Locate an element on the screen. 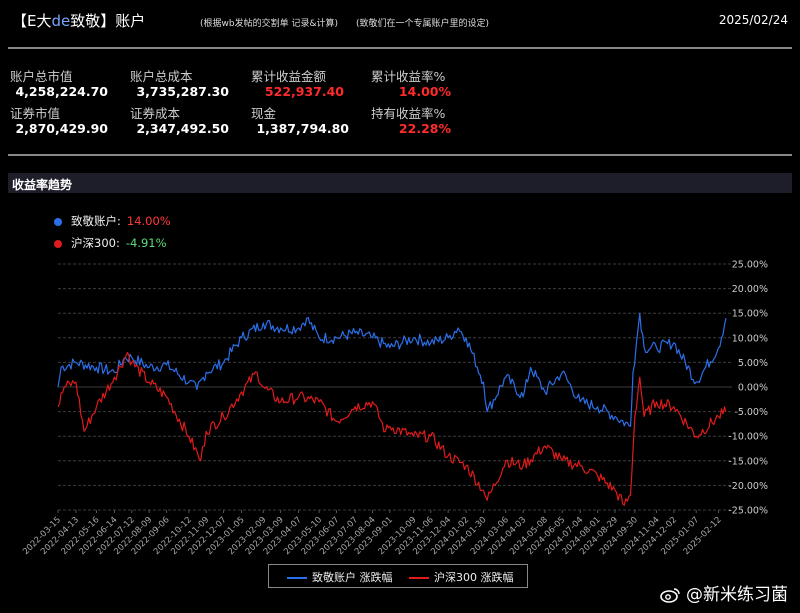 The height and width of the screenshot is (613, 800). y-tick-label: 10.00% is located at coordinates (750, 338).